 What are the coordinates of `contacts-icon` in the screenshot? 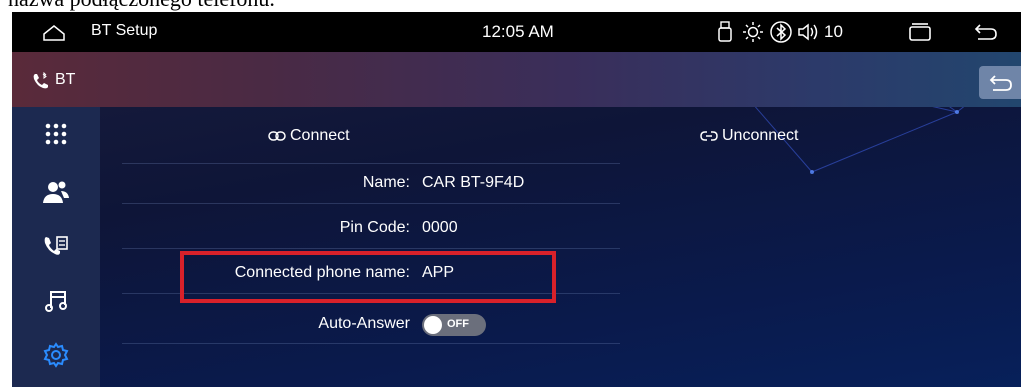 It's located at (56, 192).